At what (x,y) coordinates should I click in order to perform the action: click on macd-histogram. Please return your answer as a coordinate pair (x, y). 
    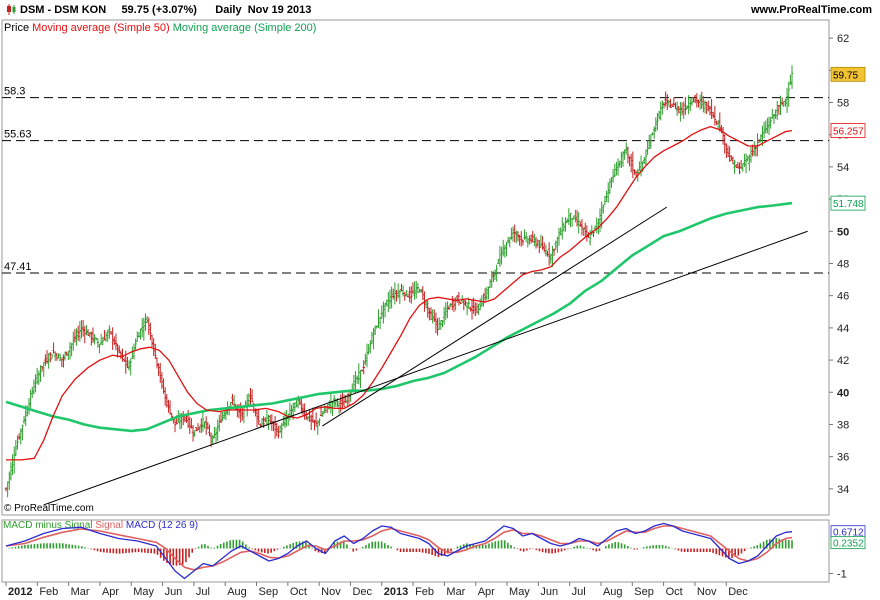
    Looking at the image, I should click on (400, 552).